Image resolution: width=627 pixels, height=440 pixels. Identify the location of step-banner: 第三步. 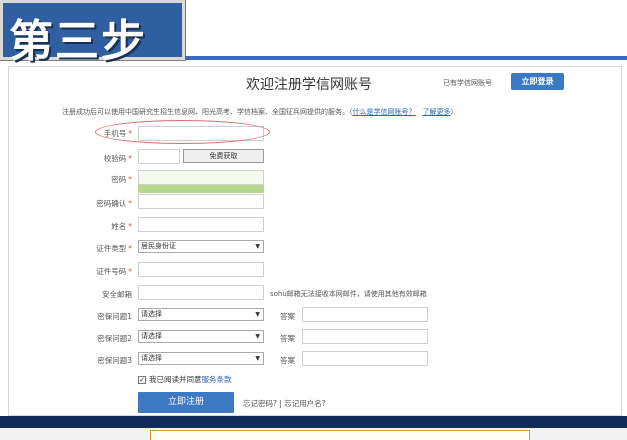
(93, 33).